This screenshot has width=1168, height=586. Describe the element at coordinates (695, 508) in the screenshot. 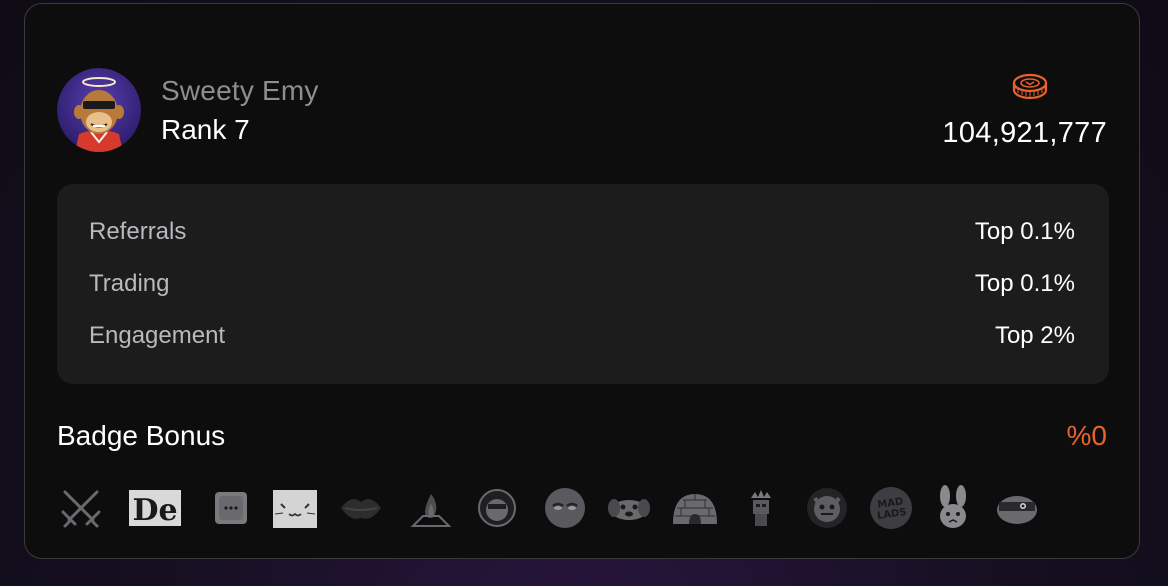

I see `igloo-icon` at that location.